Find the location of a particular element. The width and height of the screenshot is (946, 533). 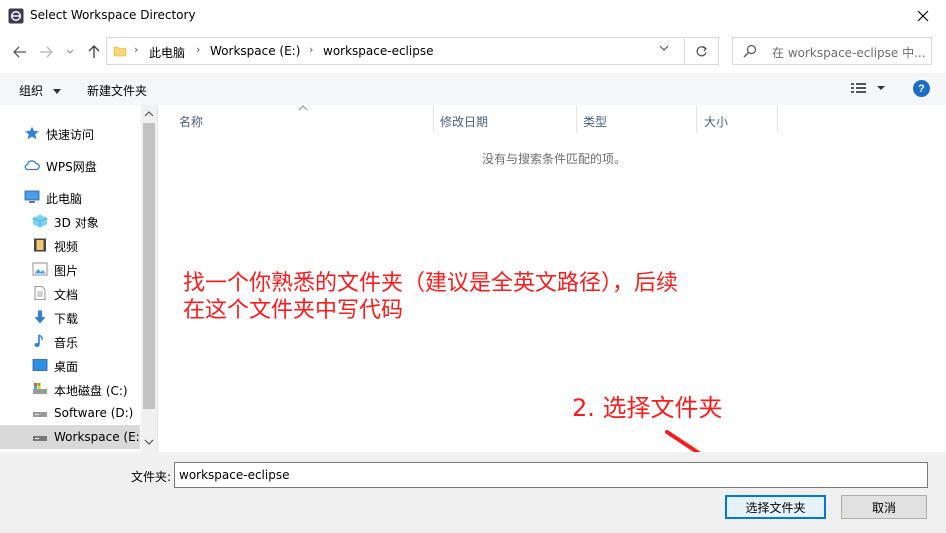

close-button is located at coordinates (923, 15).